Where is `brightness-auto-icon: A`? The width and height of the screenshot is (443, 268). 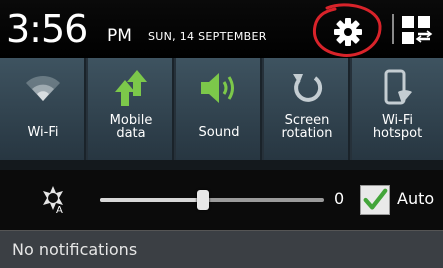 brightness-auto-icon: A is located at coordinates (53, 200).